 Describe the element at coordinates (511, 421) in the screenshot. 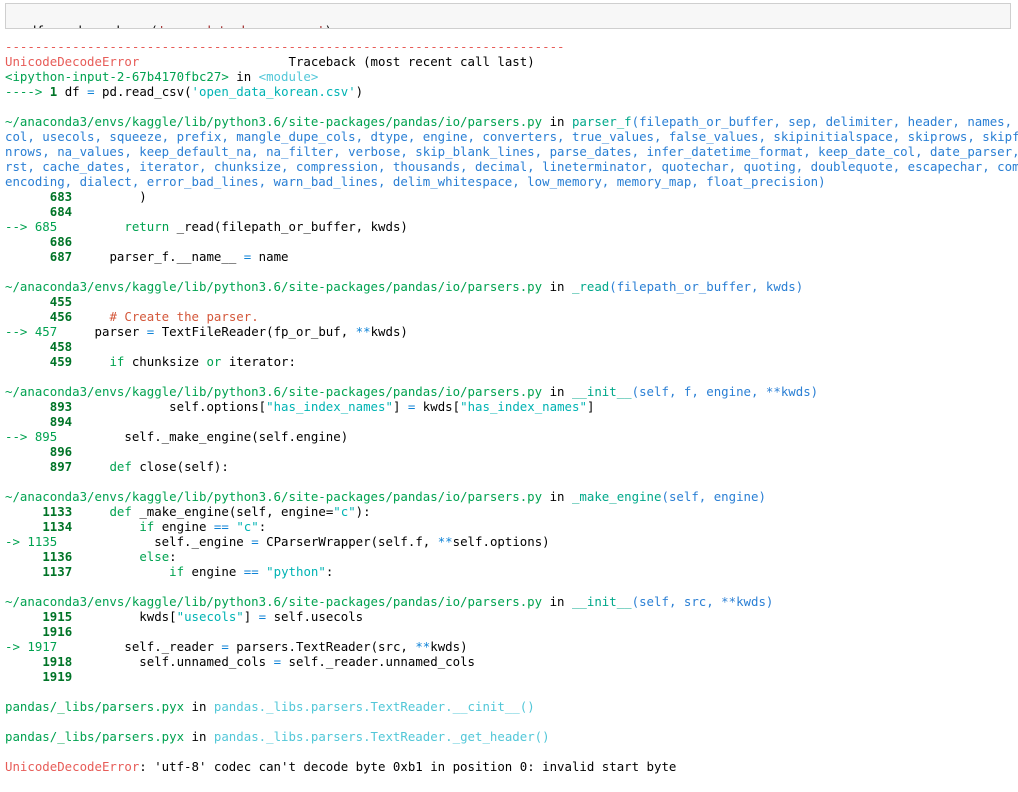

I see `source-code-line: 894` at that location.